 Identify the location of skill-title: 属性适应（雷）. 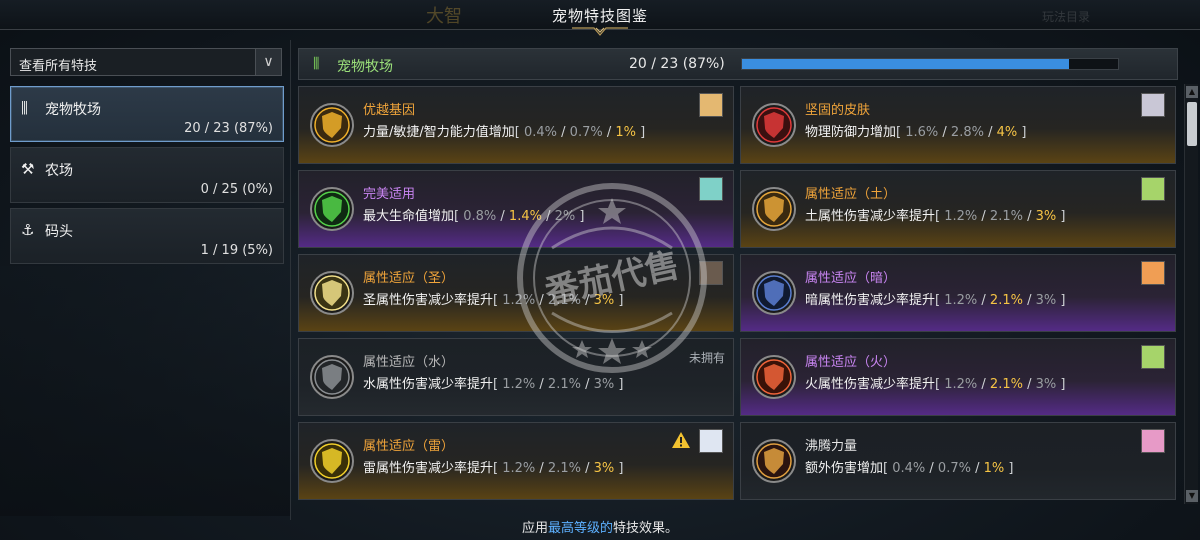
(409, 446).